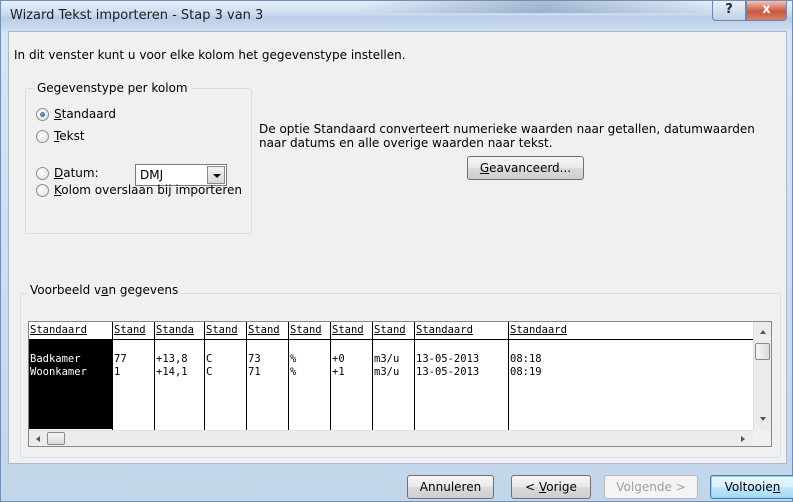 This screenshot has width=793, height=502. What do you see at coordinates (526, 359) in the screenshot?
I see `table-cell: 08:18` at bounding box center [526, 359].